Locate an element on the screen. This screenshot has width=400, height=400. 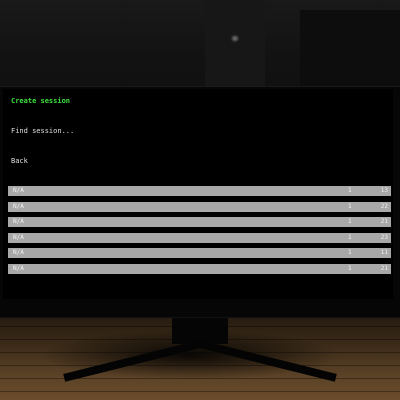
session-row: N/A 1 23 is located at coordinates (199, 237).